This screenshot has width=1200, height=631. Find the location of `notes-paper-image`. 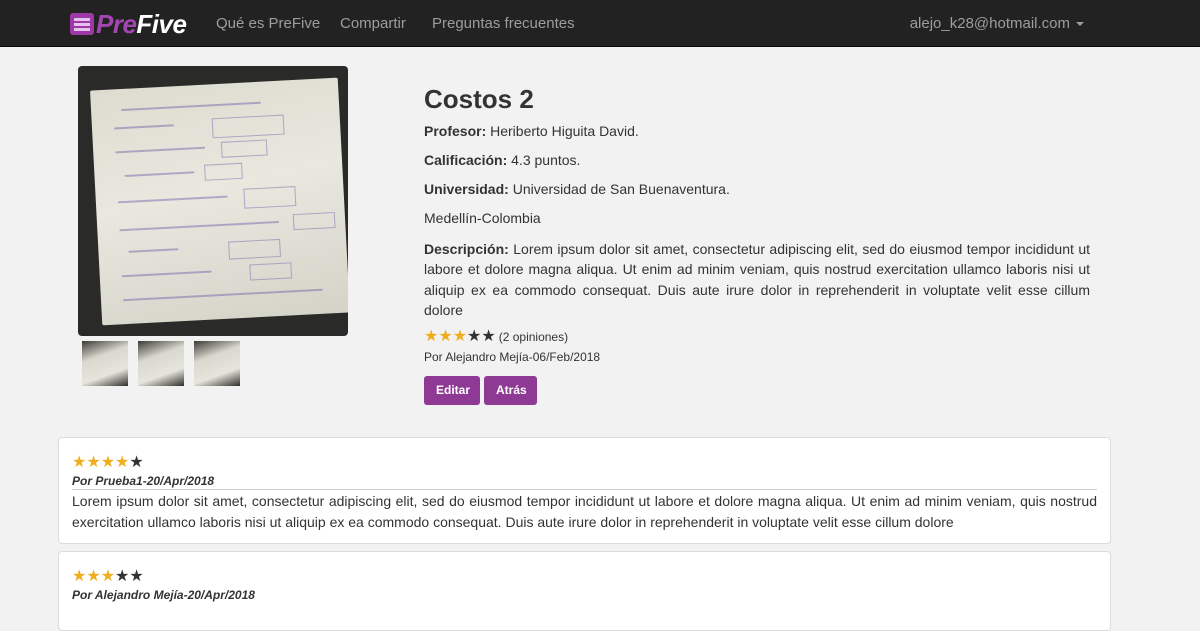

notes-paper-image is located at coordinates (219, 201).